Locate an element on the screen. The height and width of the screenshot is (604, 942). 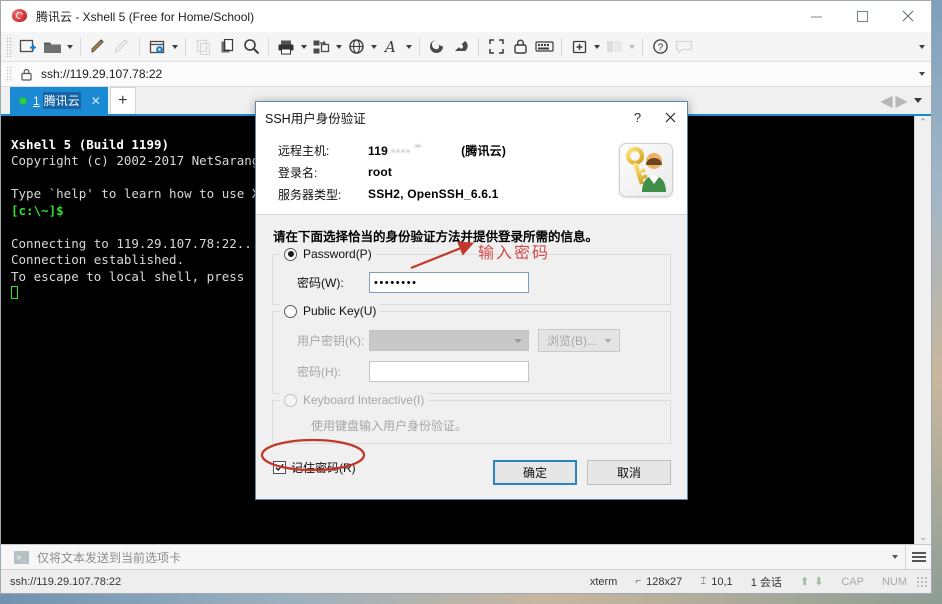
status-caps: CAP is located at coordinates (852, 581).